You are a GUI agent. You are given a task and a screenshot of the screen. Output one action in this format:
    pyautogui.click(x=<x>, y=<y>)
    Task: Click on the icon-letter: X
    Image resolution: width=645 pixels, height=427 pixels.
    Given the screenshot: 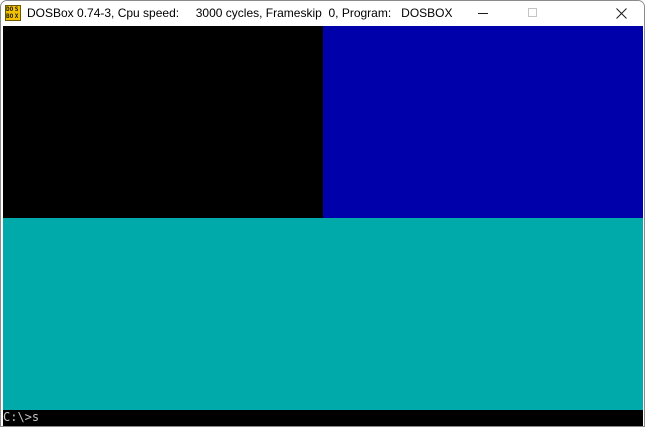 What is the action you would take?
    pyautogui.click(x=16, y=16)
    